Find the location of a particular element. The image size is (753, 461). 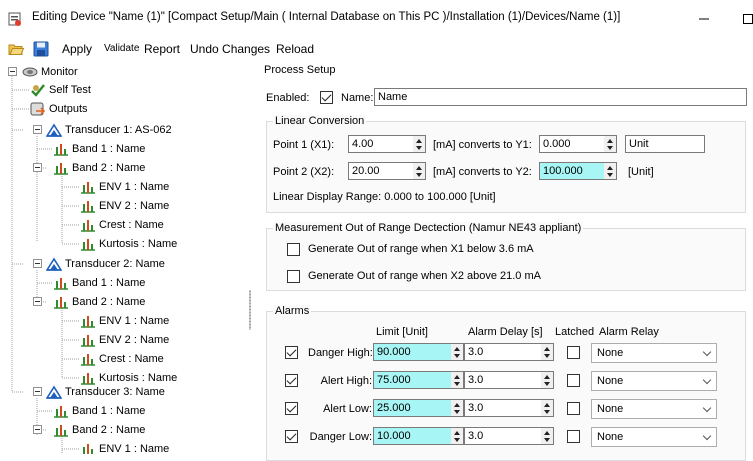

alert-low-enable-checkbox is located at coordinates (291, 408).